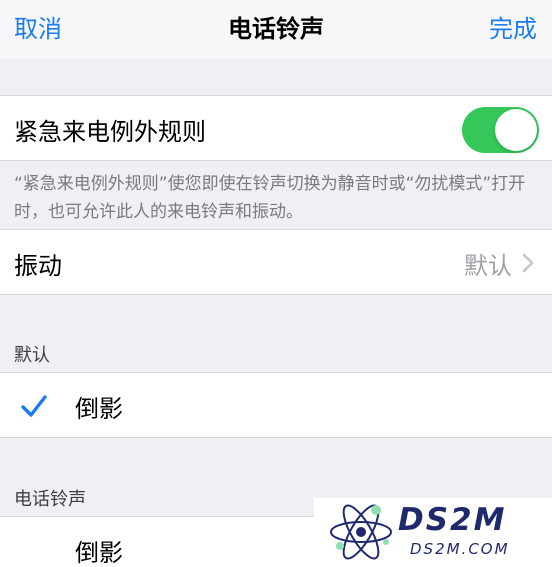 This screenshot has height=567, width=552. I want to click on default-section-header: 默认, so click(32, 355).